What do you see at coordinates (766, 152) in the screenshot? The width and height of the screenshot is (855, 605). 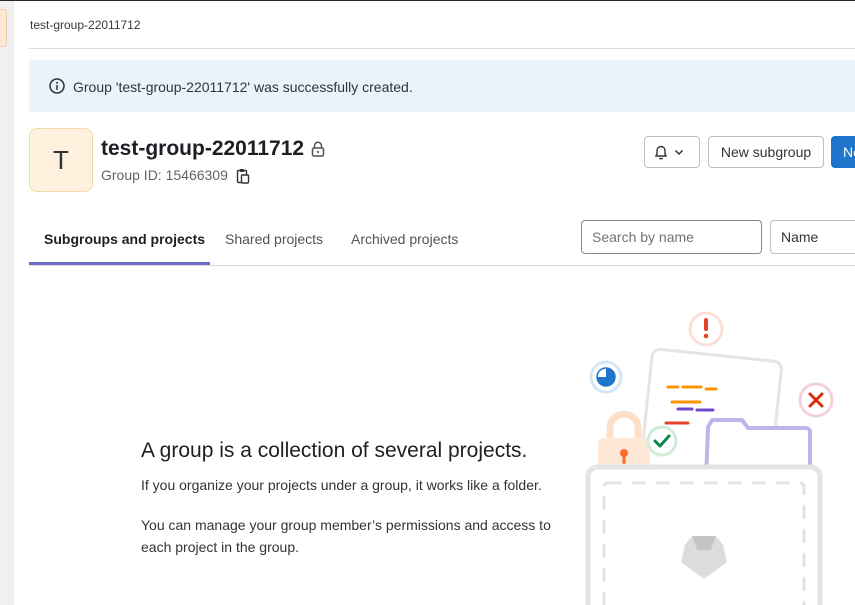 I see `new-subgroup-button: New subgroup` at bounding box center [766, 152].